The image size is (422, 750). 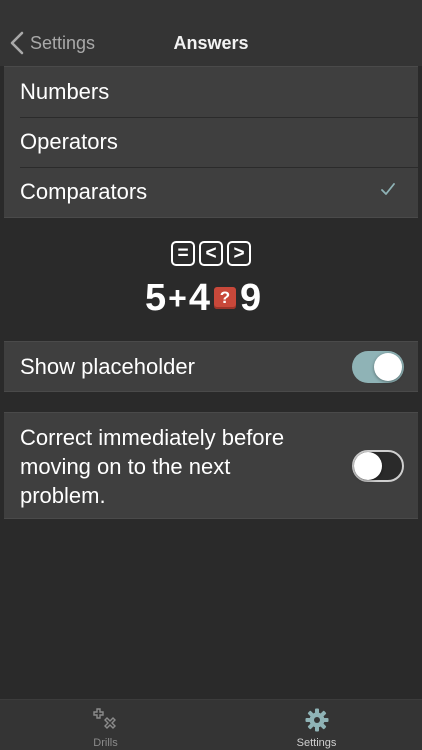 I want to click on answer-type-label: Operators, so click(x=69, y=141).